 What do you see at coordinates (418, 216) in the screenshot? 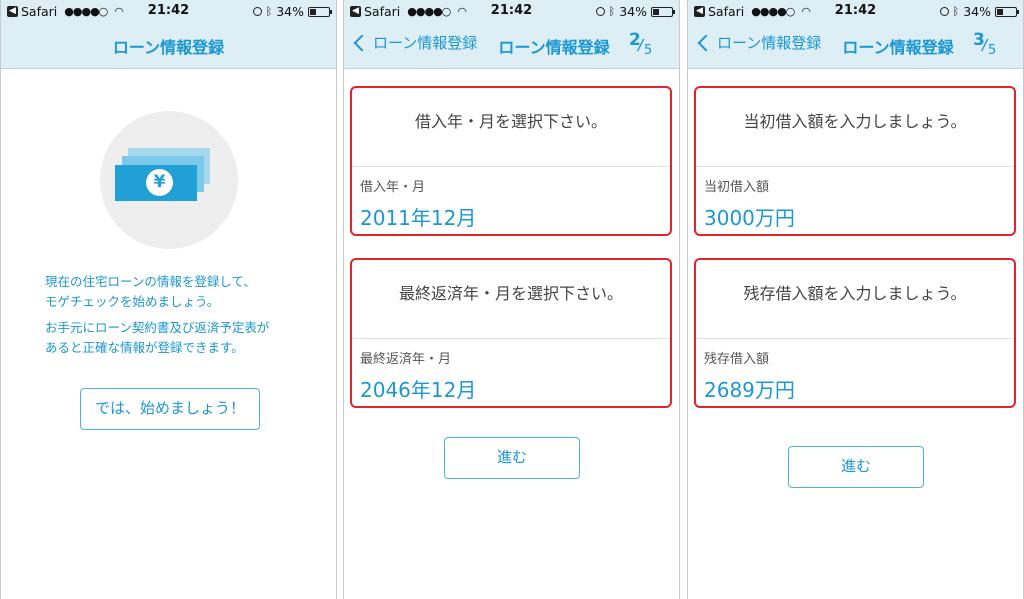
I see `loan-start-value: 2011年12月` at bounding box center [418, 216].